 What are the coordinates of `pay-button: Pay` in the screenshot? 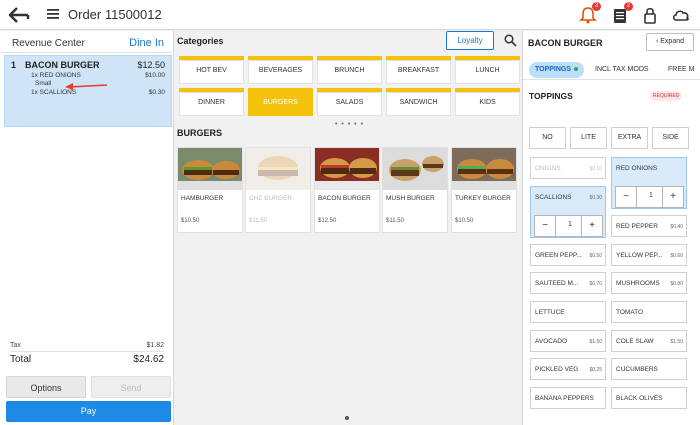 It's located at (88, 411).